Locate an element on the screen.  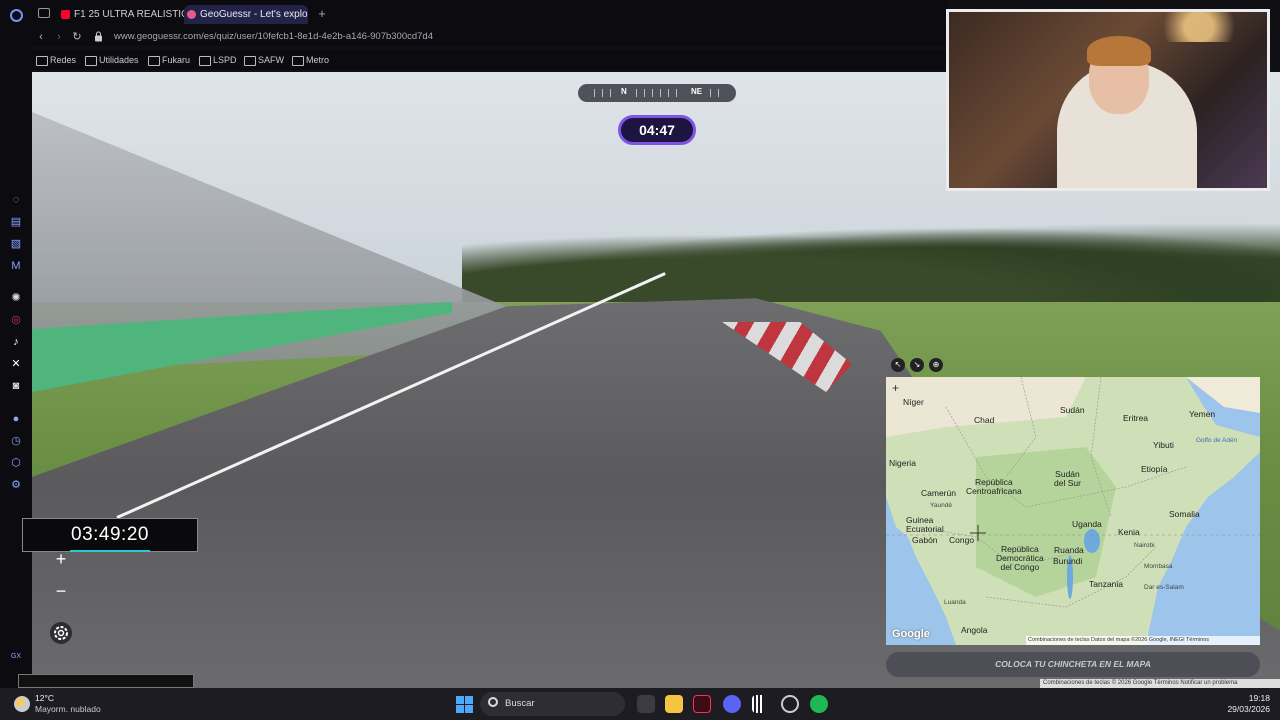
weather-temperature: 12°C is located at coordinates (44, 698).